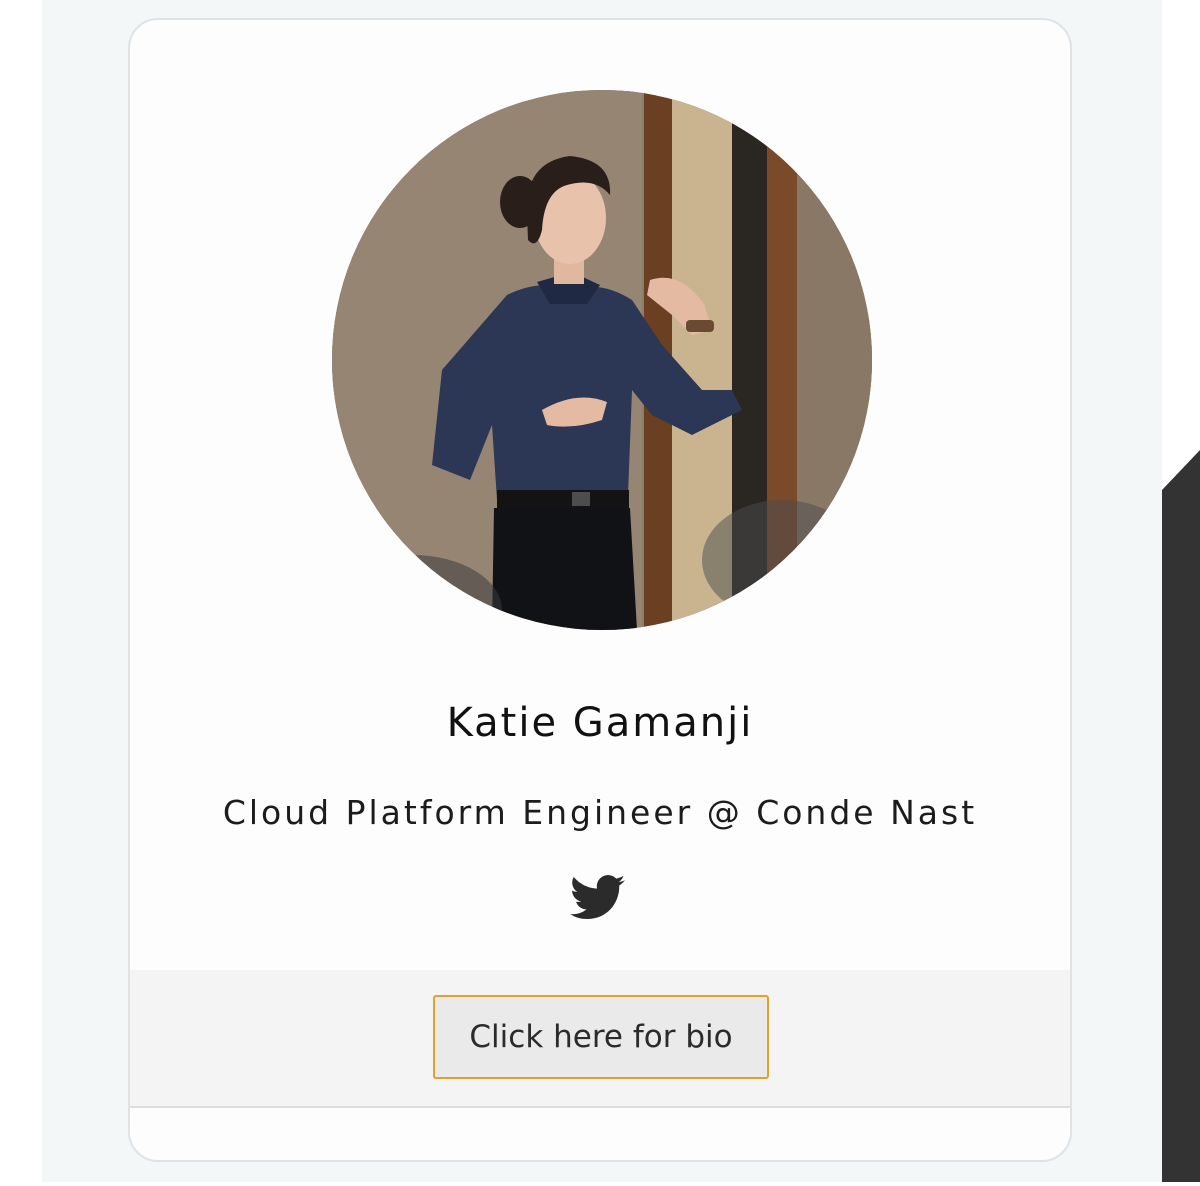 This screenshot has height=1186, width=1200. I want to click on twitter-icon, so click(598, 898).